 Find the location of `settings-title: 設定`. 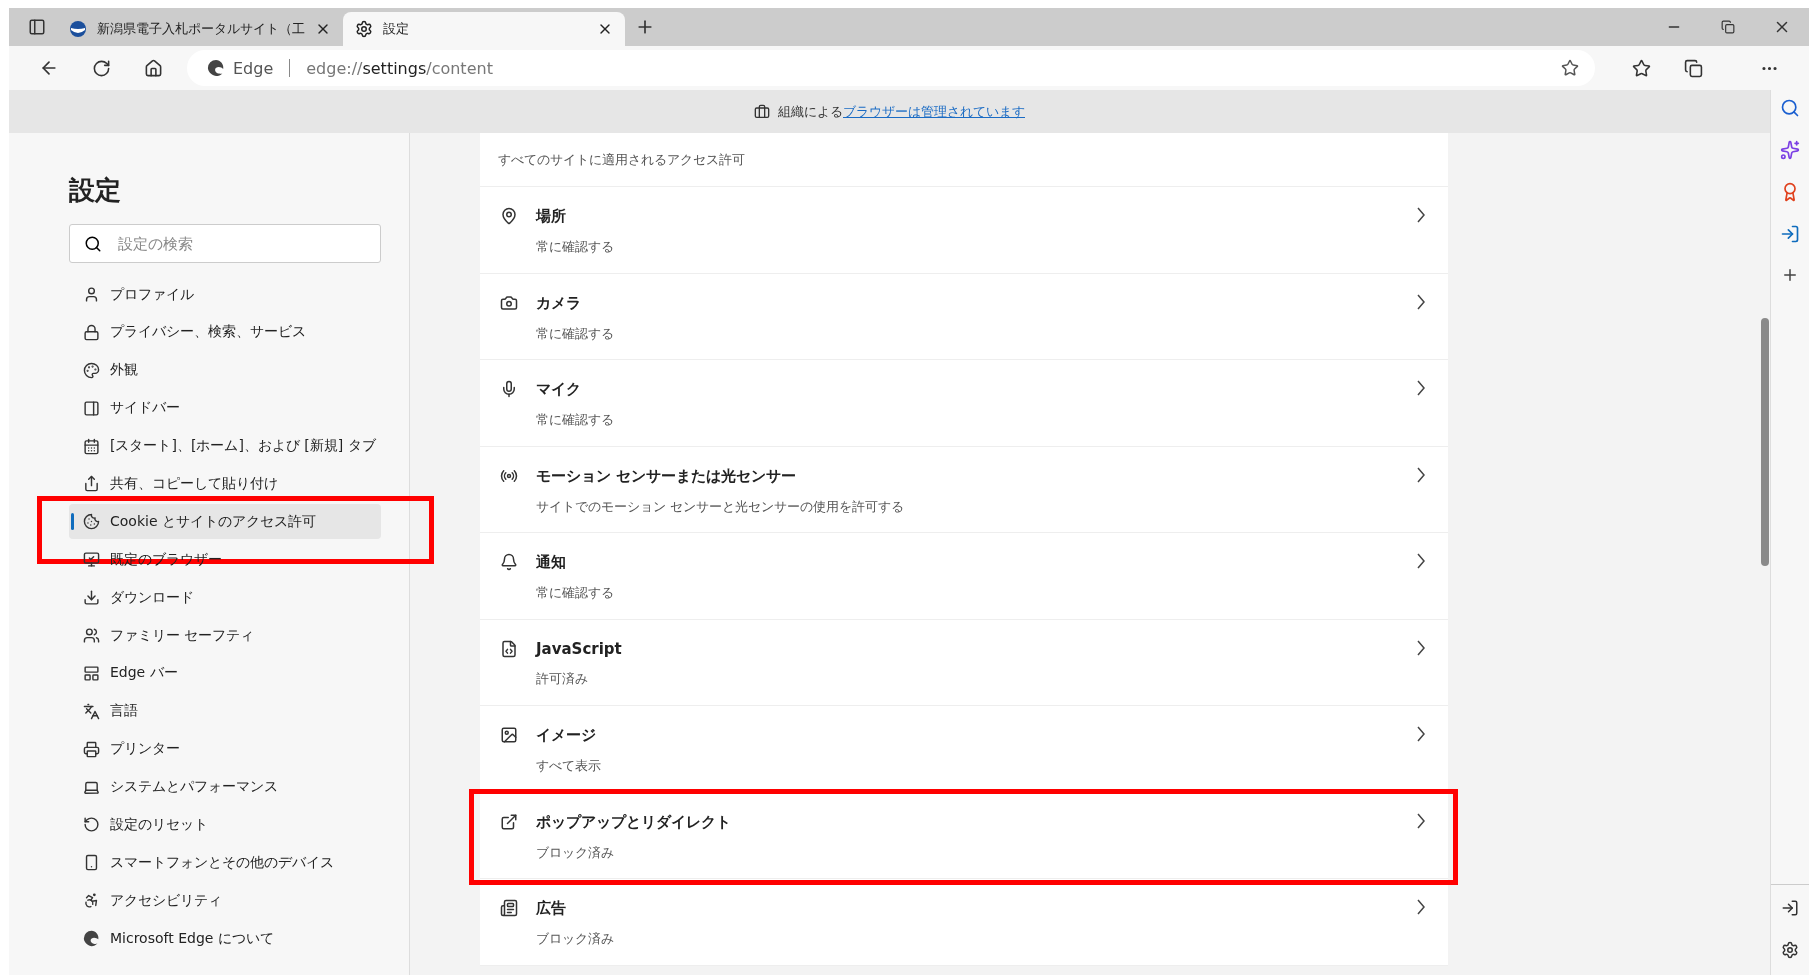

settings-title: 設定 is located at coordinates (95, 190).